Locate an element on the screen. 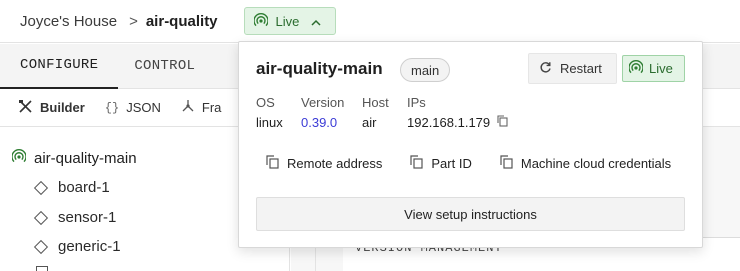  tree-item-sensor: sensor-1 is located at coordinates (75, 217).